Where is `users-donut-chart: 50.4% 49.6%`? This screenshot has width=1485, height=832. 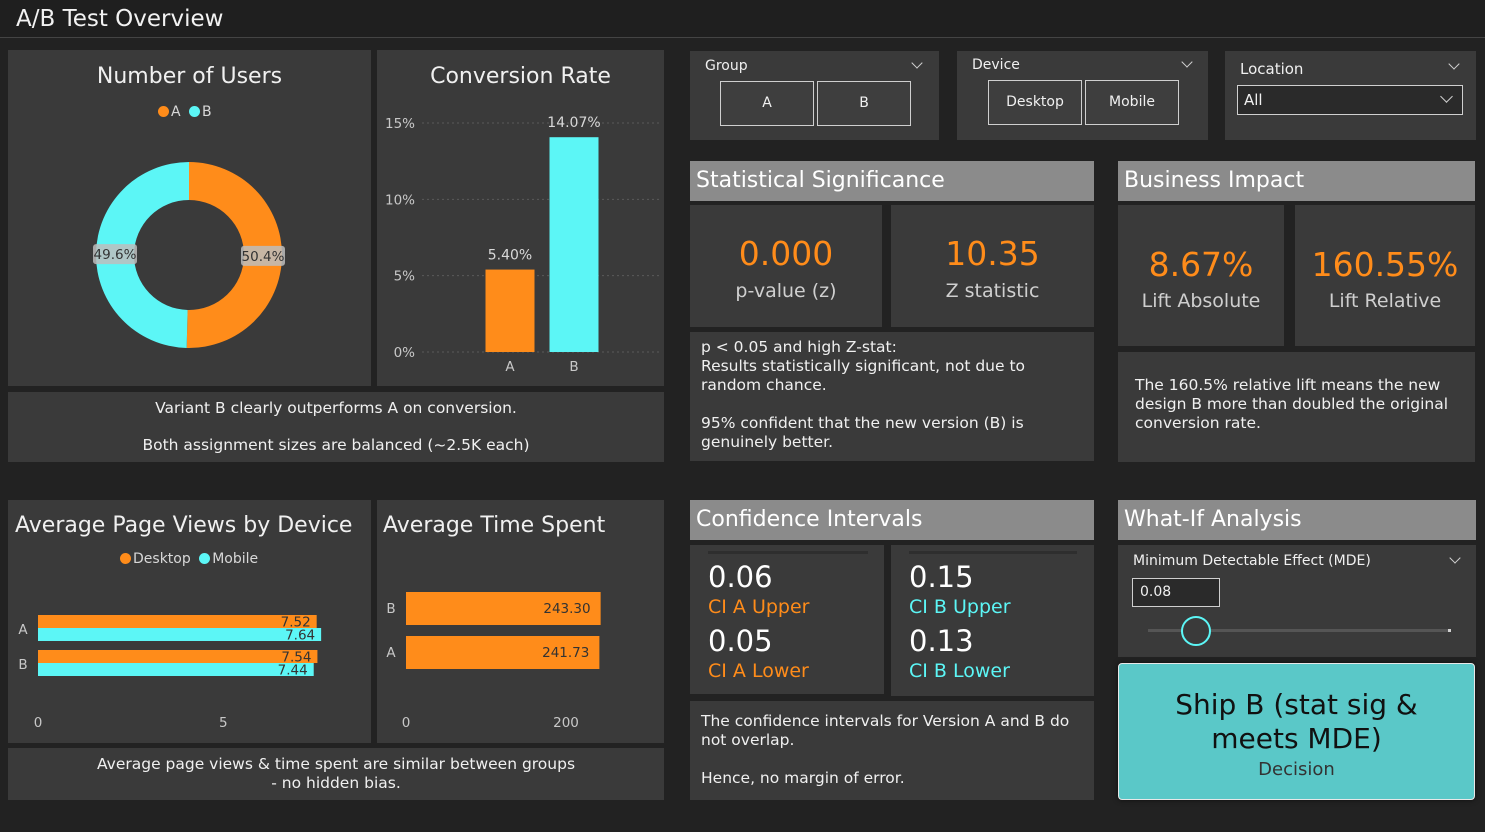
users-donut-chart: 50.4% 49.6% is located at coordinates (189, 218).